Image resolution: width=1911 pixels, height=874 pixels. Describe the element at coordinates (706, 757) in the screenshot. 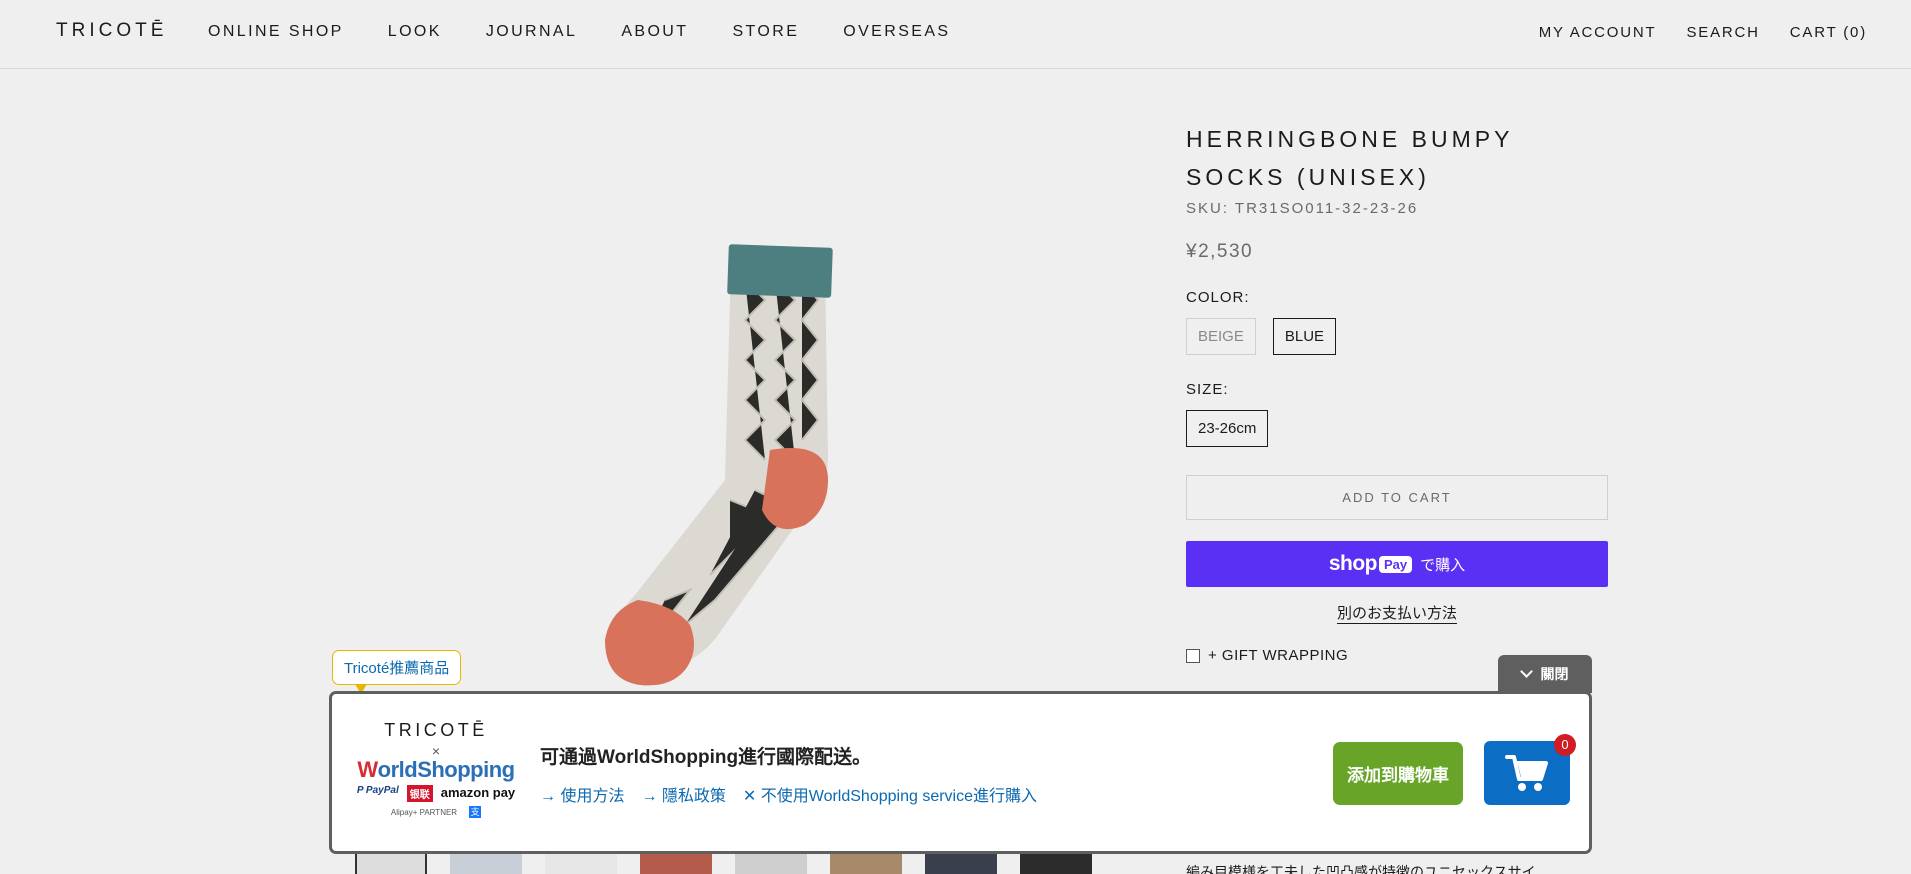

I see `ws-message: 可通過WorldShopping進行國際配送。` at that location.